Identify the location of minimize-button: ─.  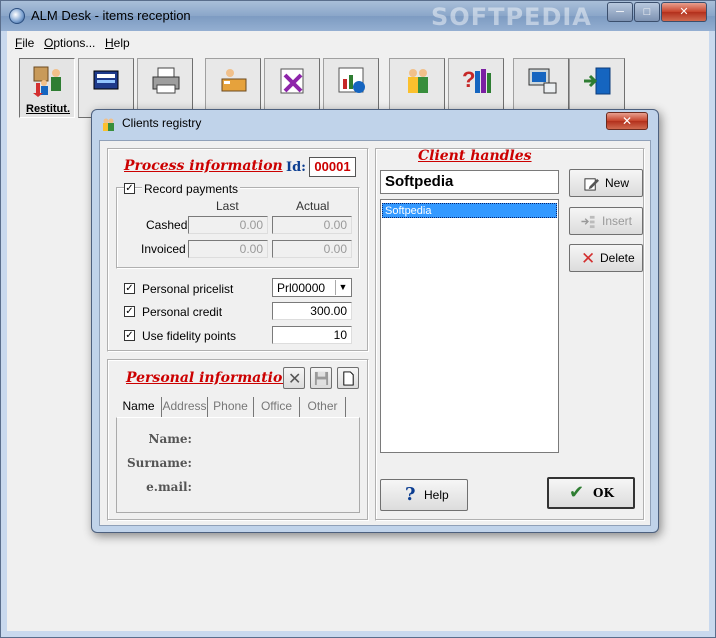
(620, 12).